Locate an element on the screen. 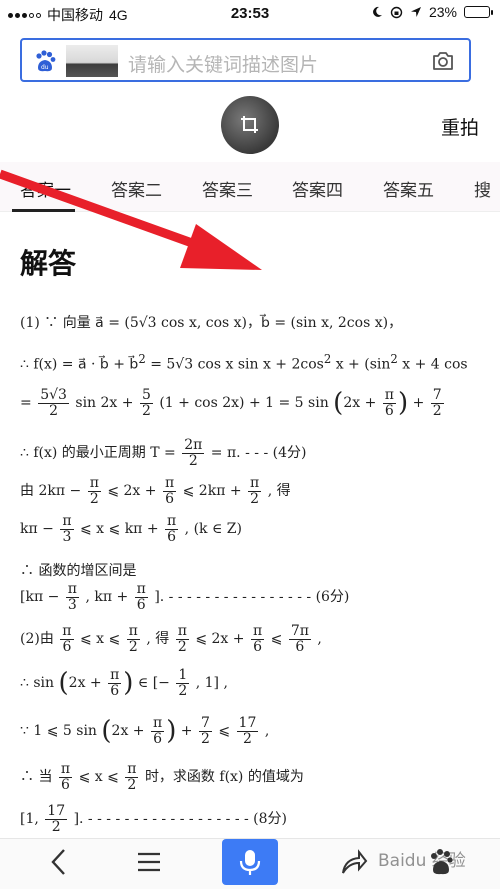 This screenshot has height=889, width=500. math-text: = π. - - - (4分) is located at coordinates (258, 453).